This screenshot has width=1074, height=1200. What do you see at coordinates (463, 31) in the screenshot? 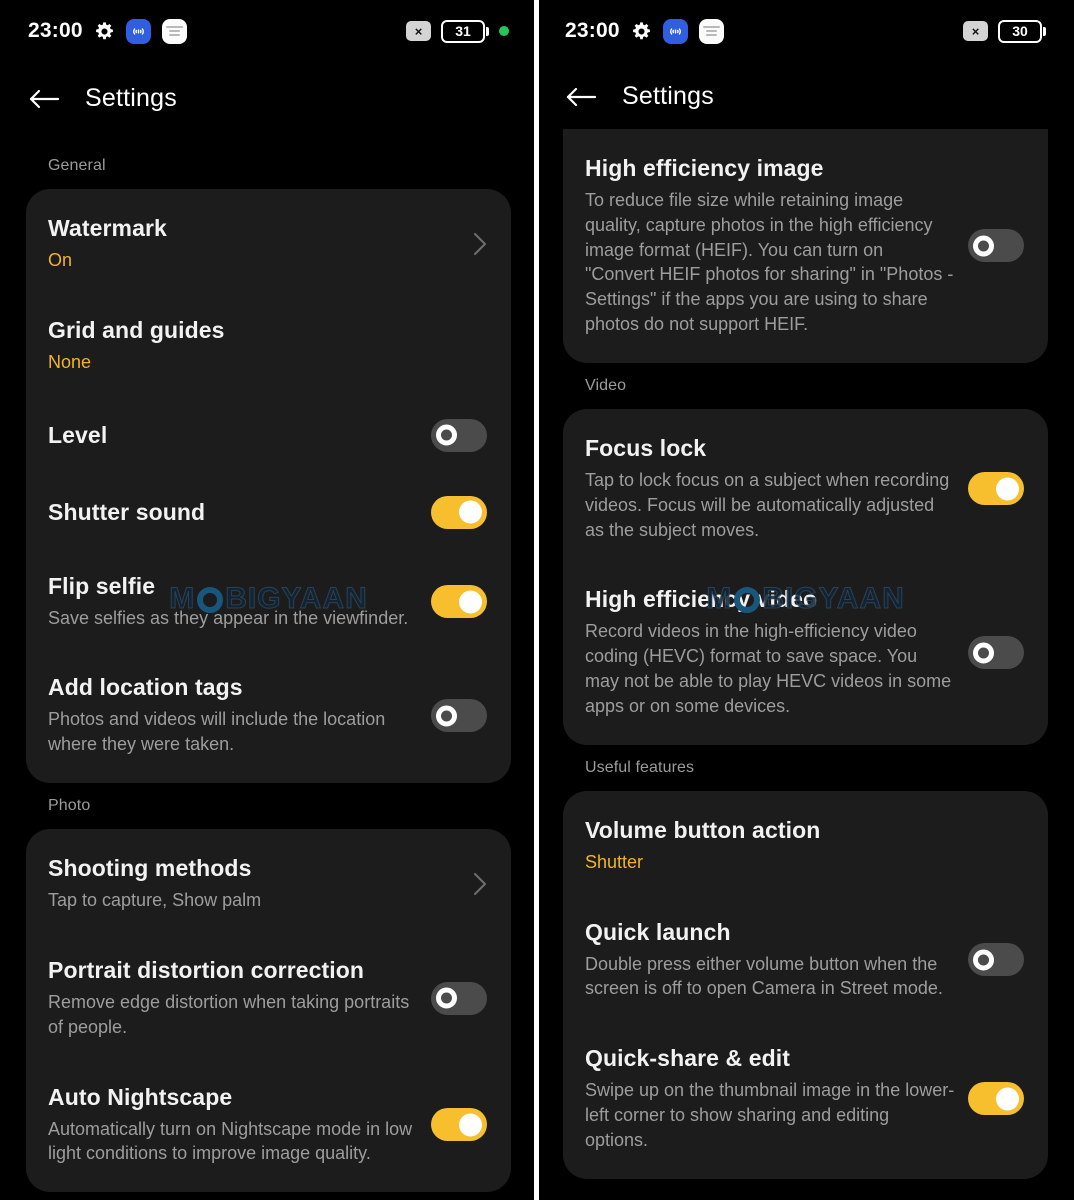
I see `battery-level-label: 31` at bounding box center [463, 31].